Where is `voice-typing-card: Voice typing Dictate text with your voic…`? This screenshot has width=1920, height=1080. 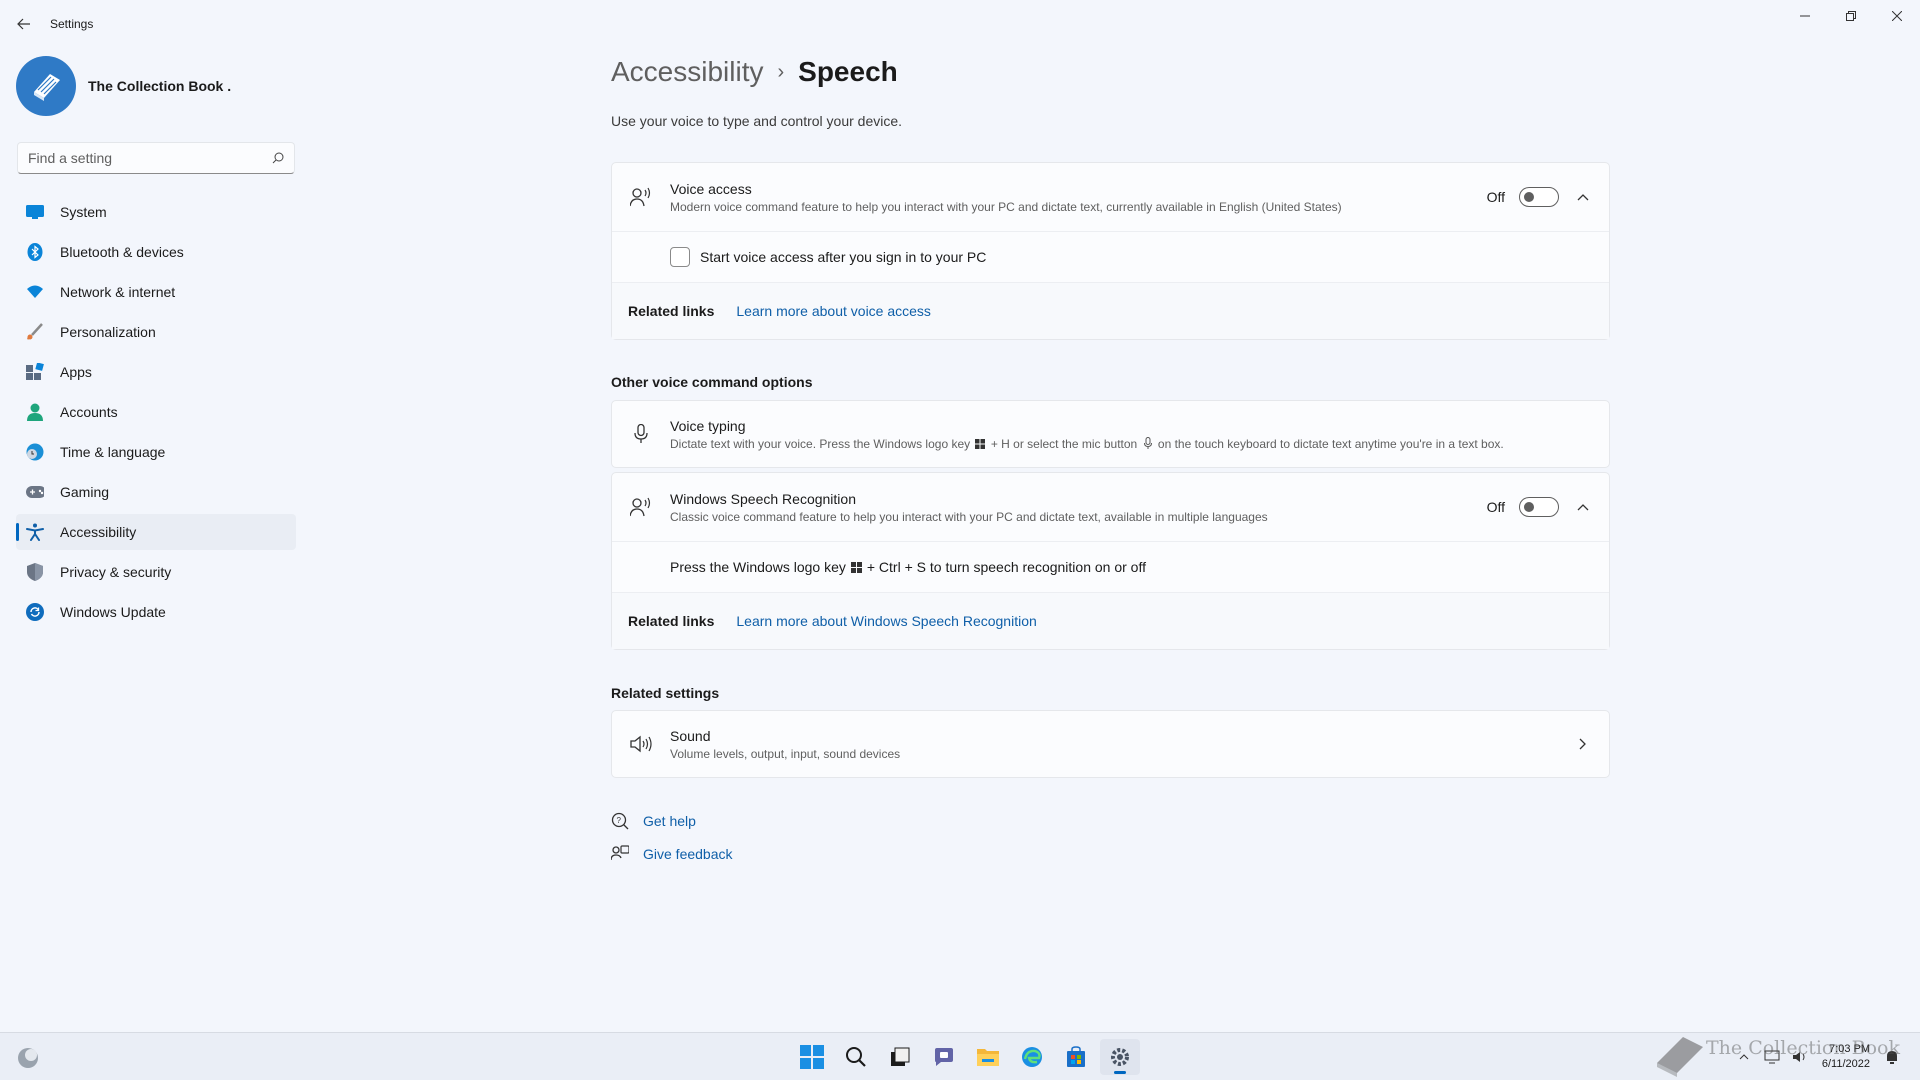 voice-typing-card: Voice typing Dictate text with your voic… is located at coordinates (1110, 434).